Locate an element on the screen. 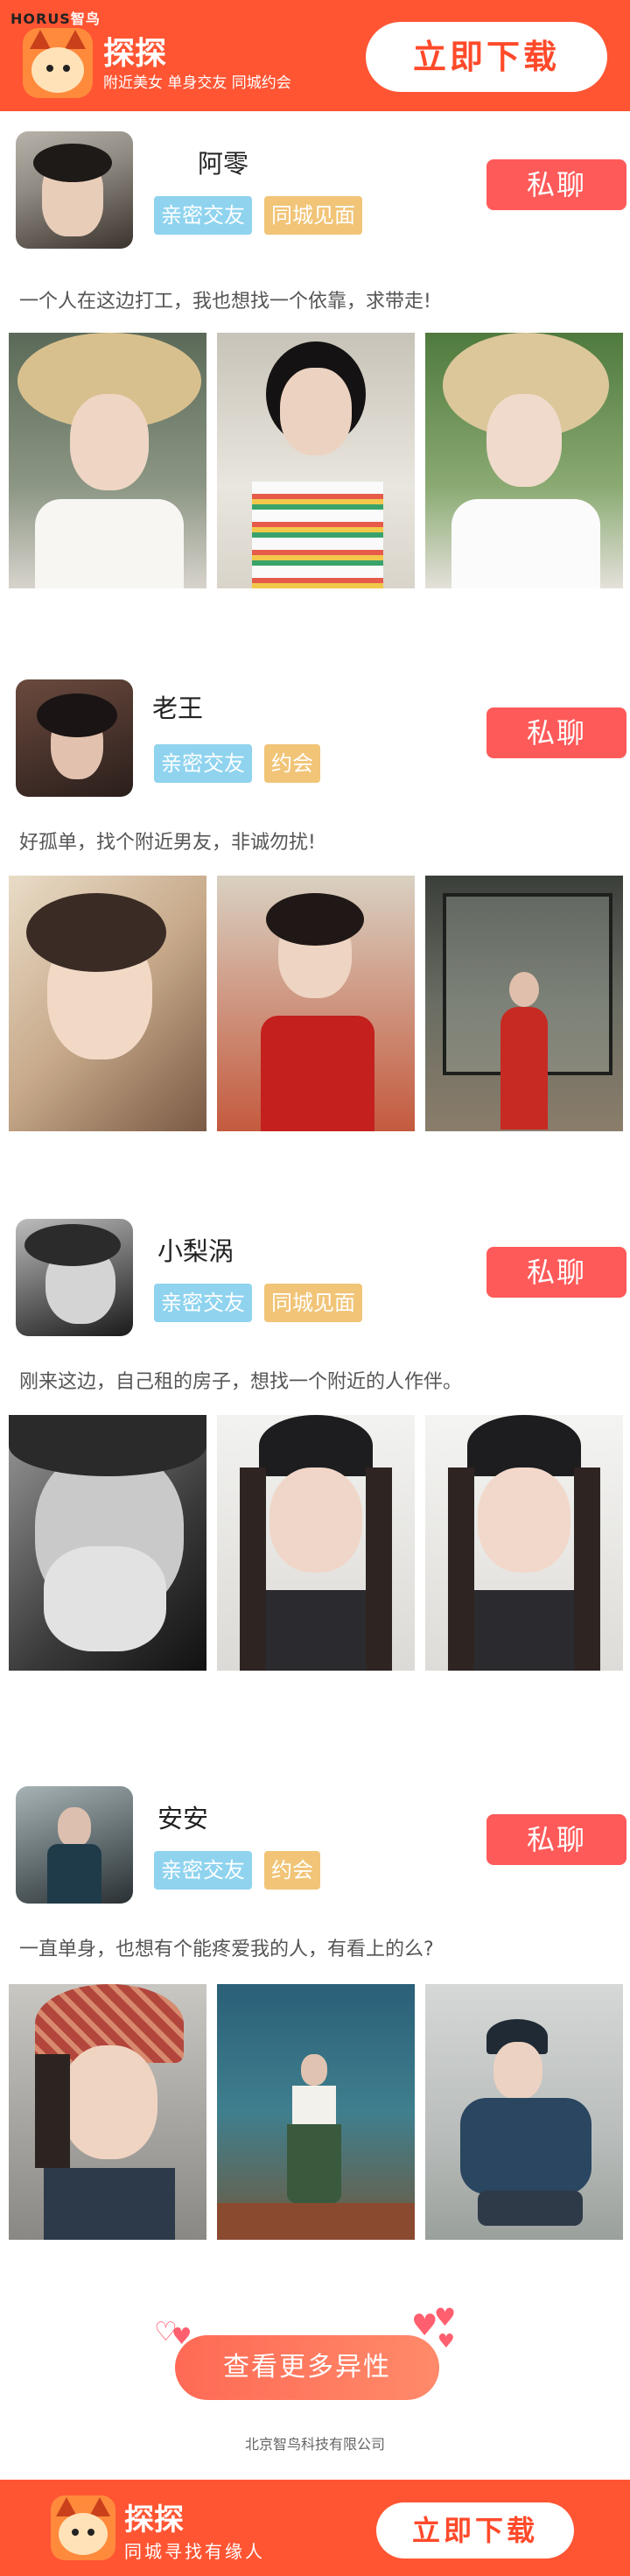  profile-bio: 刚来这边，自己租的房子，想找一个附近的人作伴。 is located at coordinates (241, 1382).